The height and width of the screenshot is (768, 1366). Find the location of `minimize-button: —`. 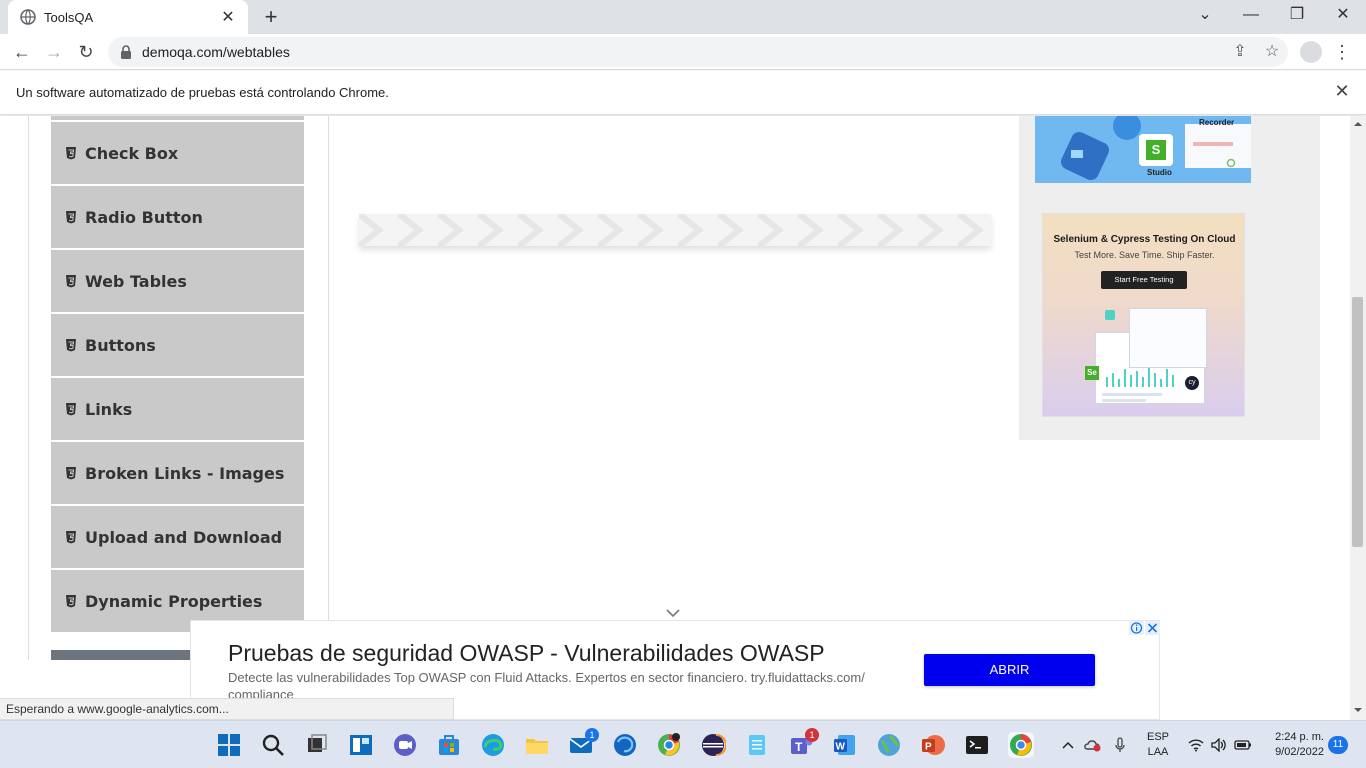

minimize-button: — is located at coordinates (1251, 15).